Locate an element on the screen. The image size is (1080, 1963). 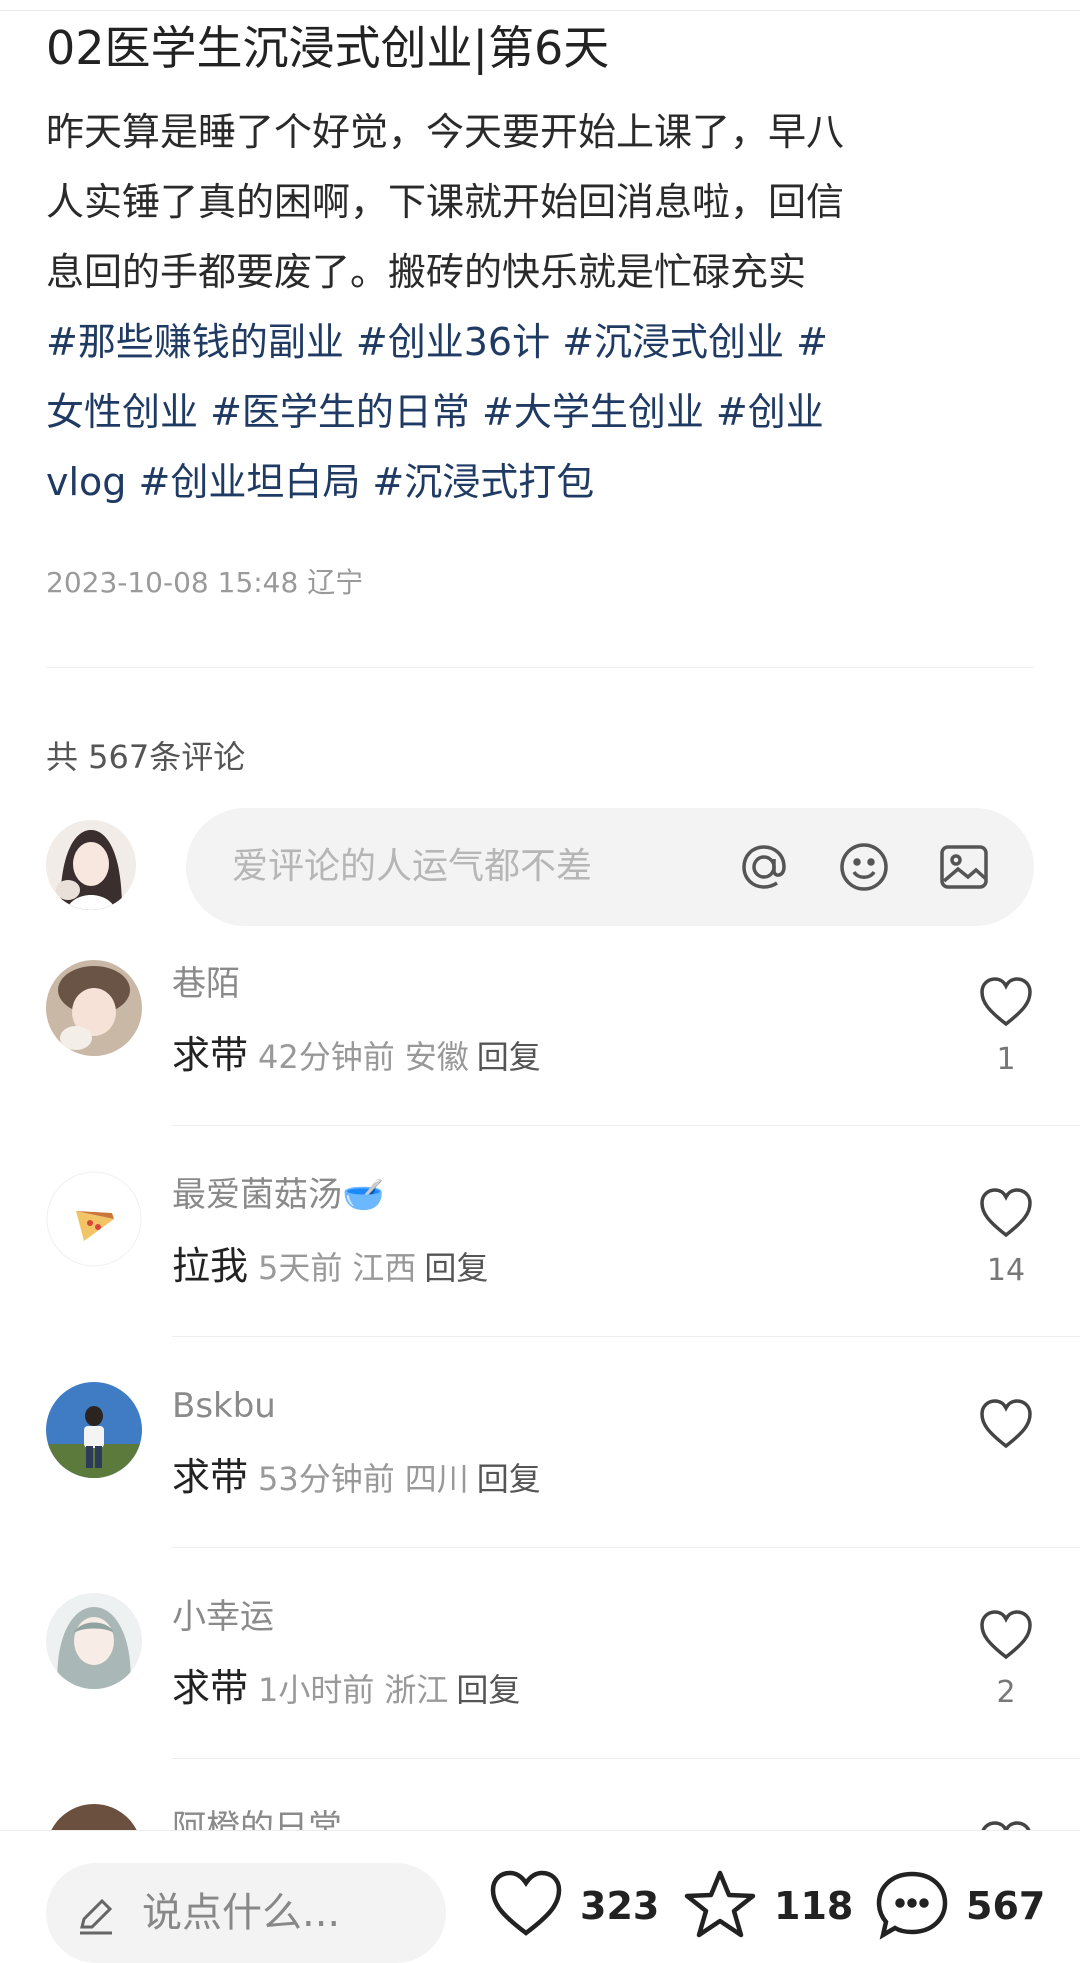
at-icon is located at coordinates (764, 867).